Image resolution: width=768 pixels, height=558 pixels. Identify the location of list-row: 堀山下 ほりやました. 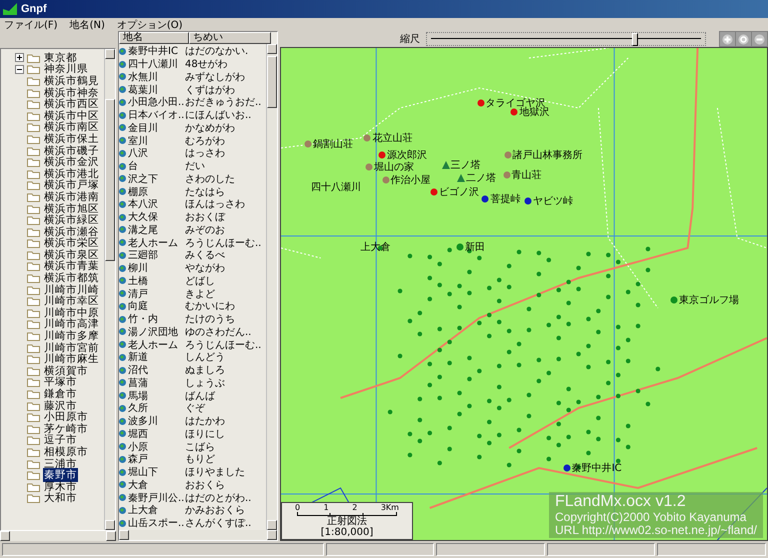
(192, 472).